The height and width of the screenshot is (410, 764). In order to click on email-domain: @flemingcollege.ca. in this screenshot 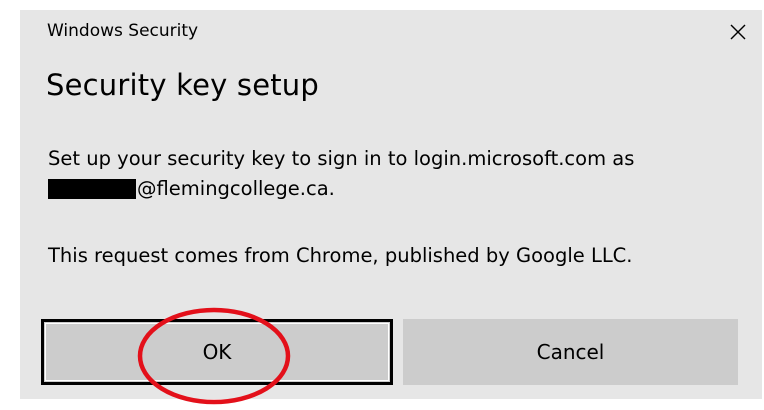, I will do `click(236, 188)`.